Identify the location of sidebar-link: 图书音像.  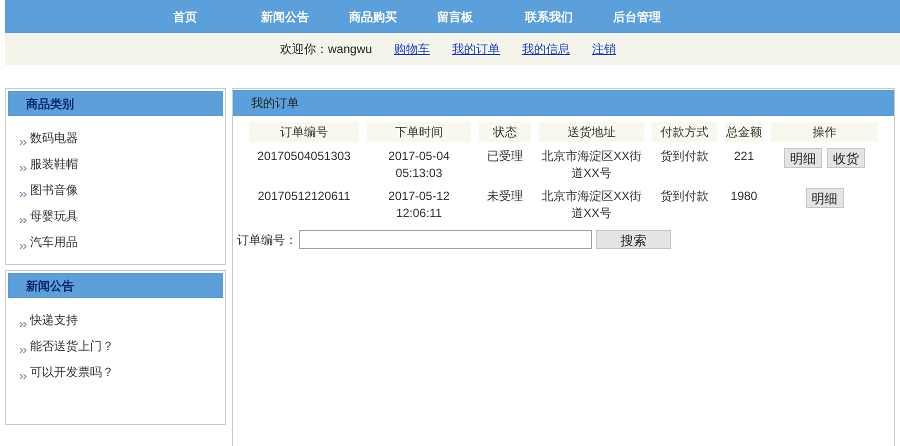
(54, 190).